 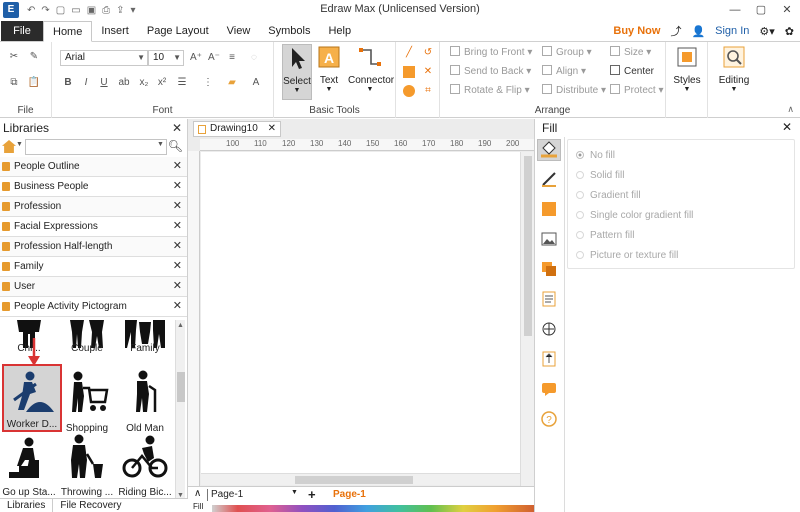 What do you see at coordinates (208, 83) in the screenshot?
I see `numbering-icon: ⋮` at bounding box center [208, 83].